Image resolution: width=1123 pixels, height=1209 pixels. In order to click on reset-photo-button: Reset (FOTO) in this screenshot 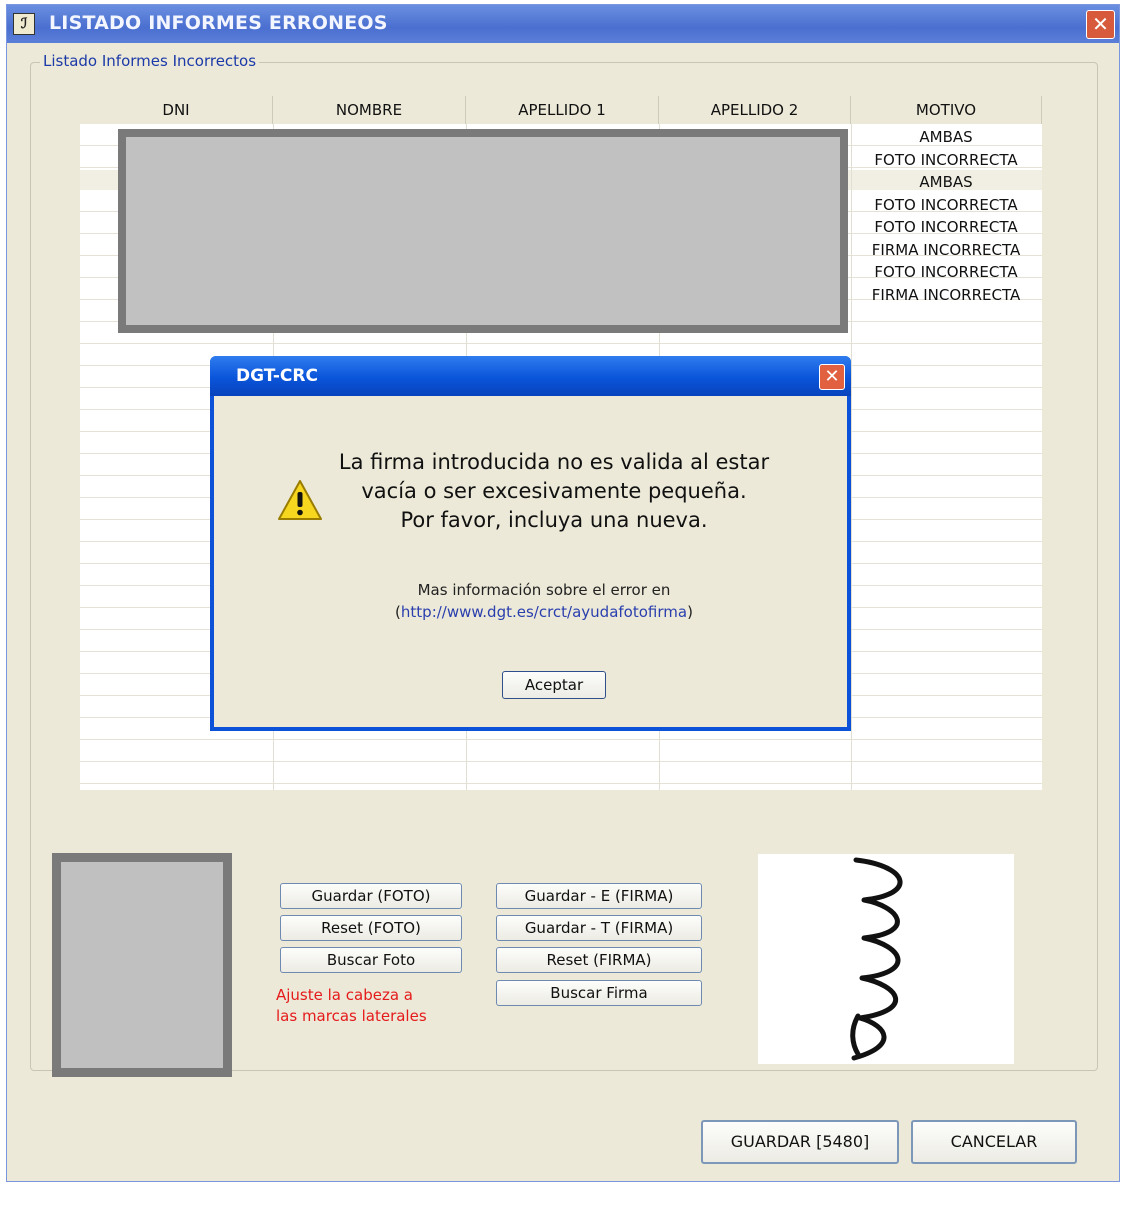, I will do `click(371, 928)`.